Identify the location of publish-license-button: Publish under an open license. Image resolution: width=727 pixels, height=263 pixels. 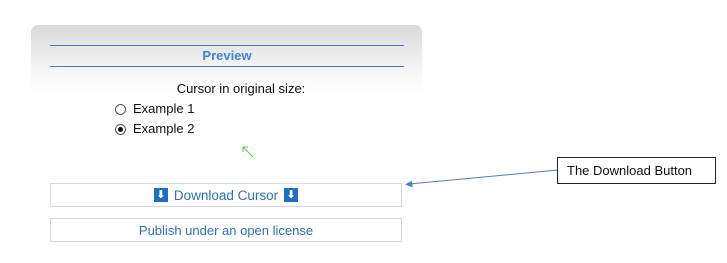
(226, 230).